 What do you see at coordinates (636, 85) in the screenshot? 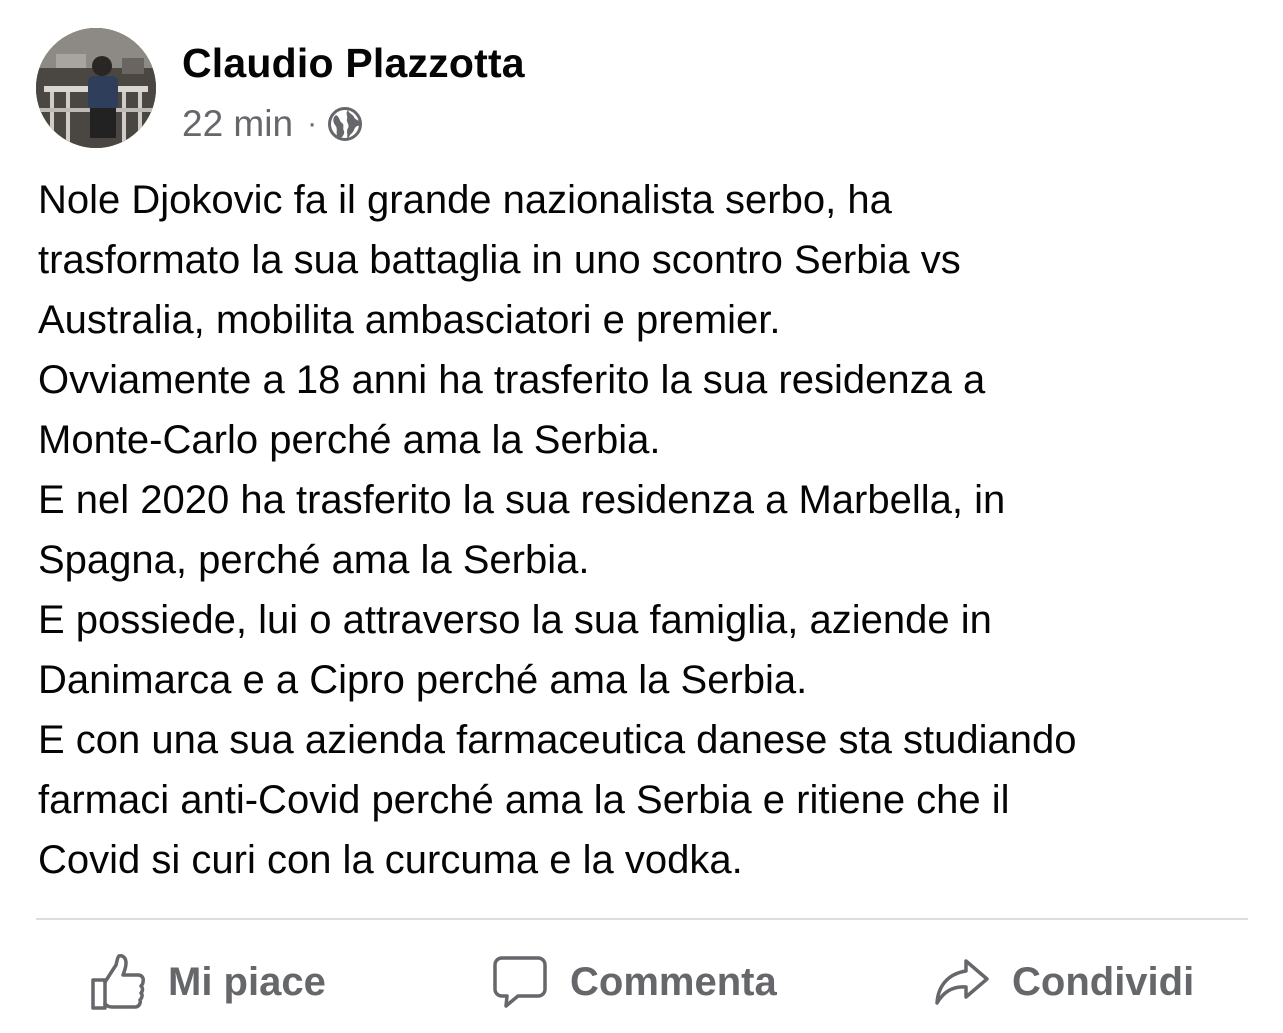
I see `post-header: Claudio Plazzotta 22 min ·` at bounding box center [636, 85].